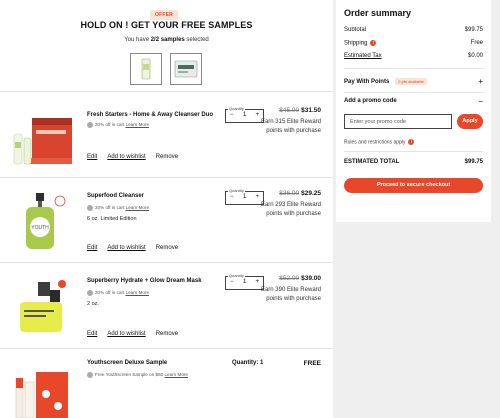 The height and width of the screenshot is (418, 500). Describe the element at coordinates (363, 56) in the screenshot. I see `estimated-tax-link: Estimated Tax` at that location.